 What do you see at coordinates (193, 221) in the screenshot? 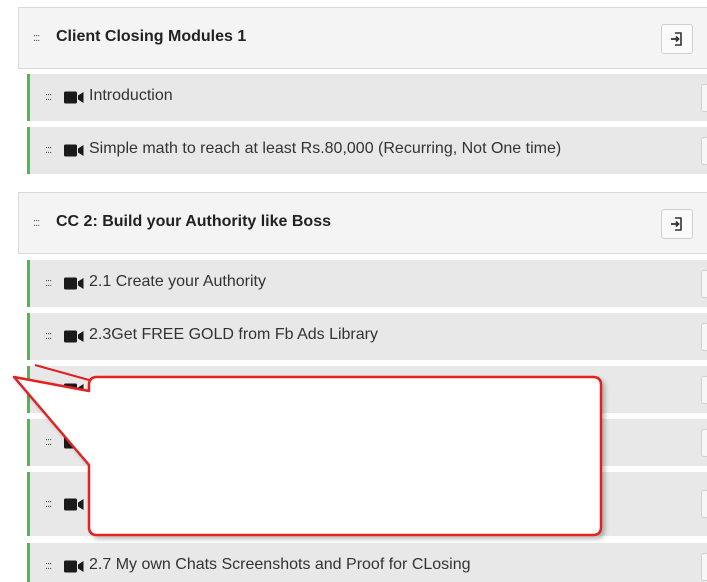
I see `module-title: CC 2: Build your Authority like Boss` at bounding box center [193, 221].